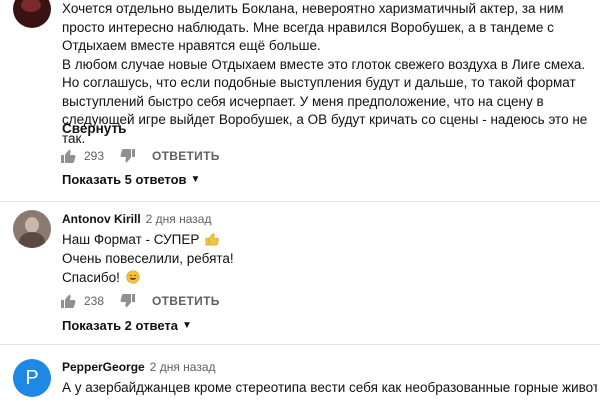 The height and width of the screenshot is (400, 600). Describe the element at coordinates (131, 239) in the screenshot. I see `comment-line-text: Наш Формат - СУПЕР` at that location.